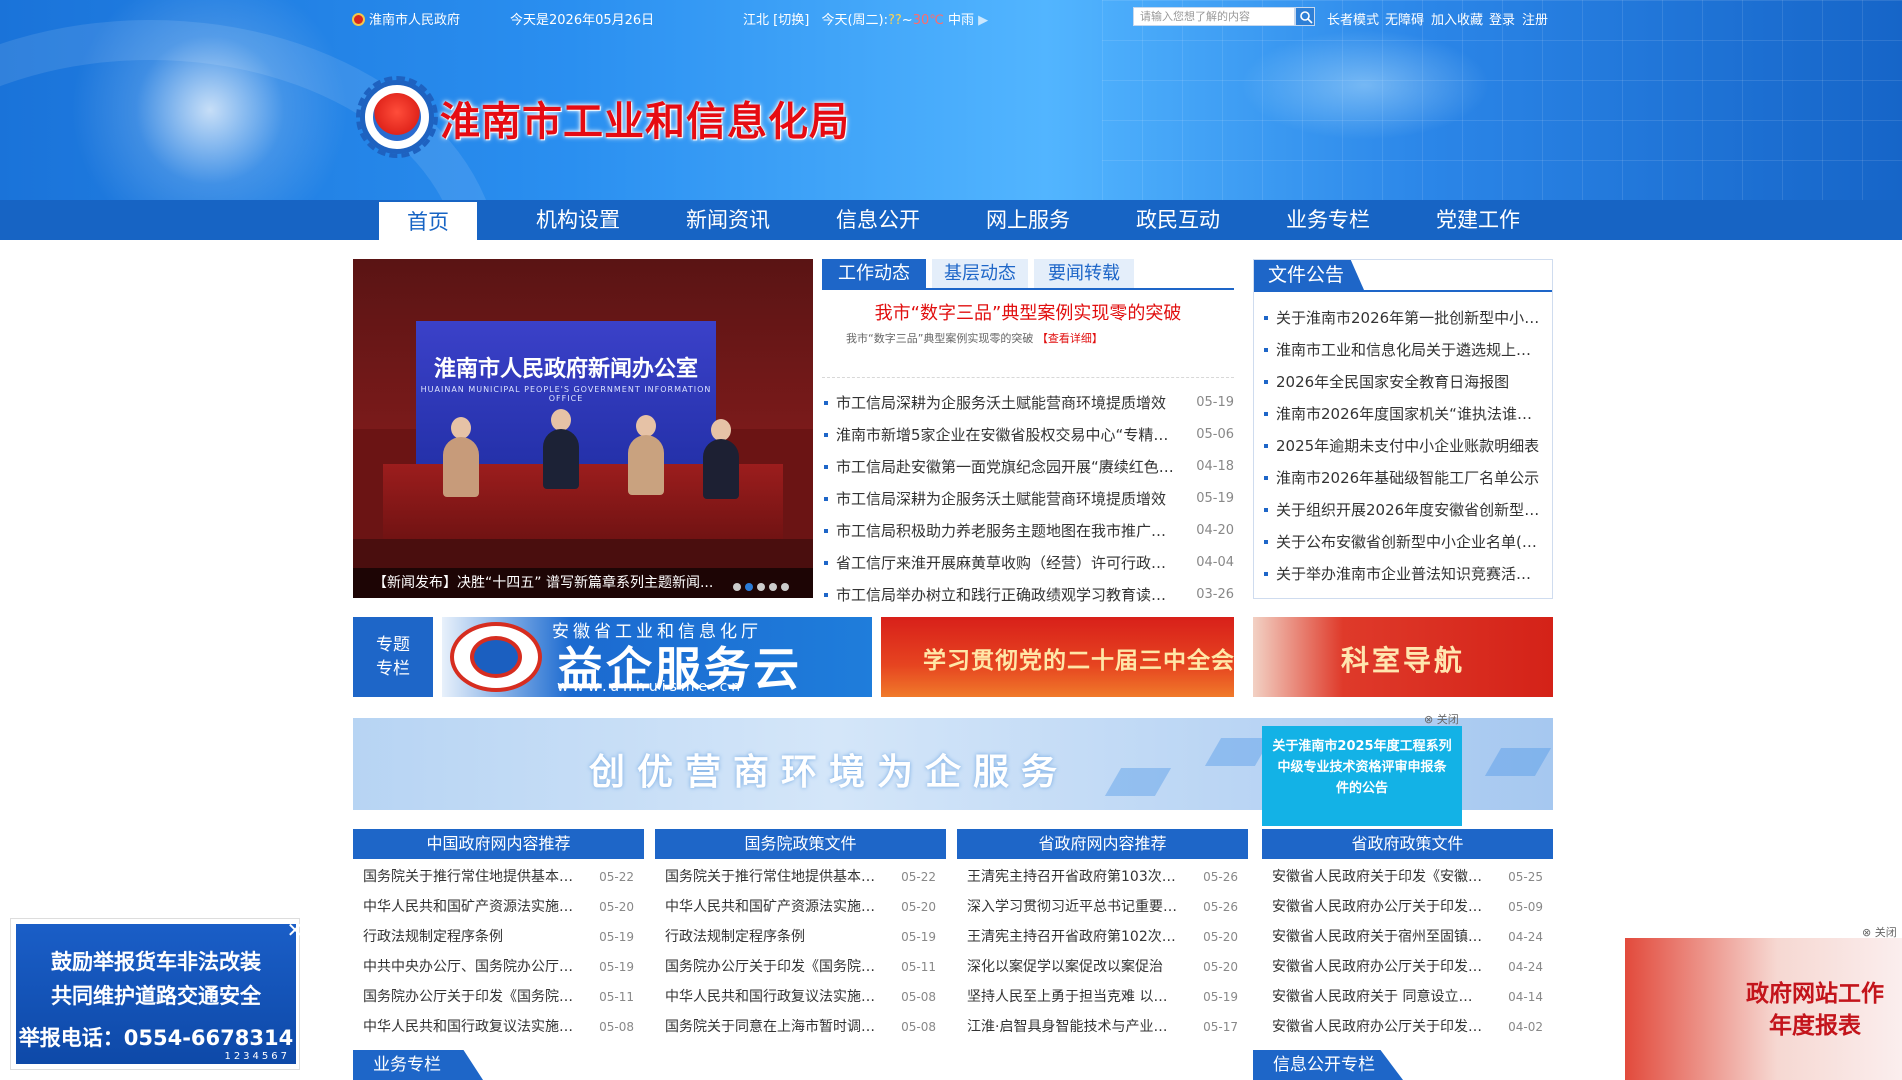 Image resolution: width=1902 pixels, height=1080 pixels. What do you see at coordinates (1028, 220) in the screenshot?
I see `nav-online-service: 网上服务` at bounding box center [1028, 220].